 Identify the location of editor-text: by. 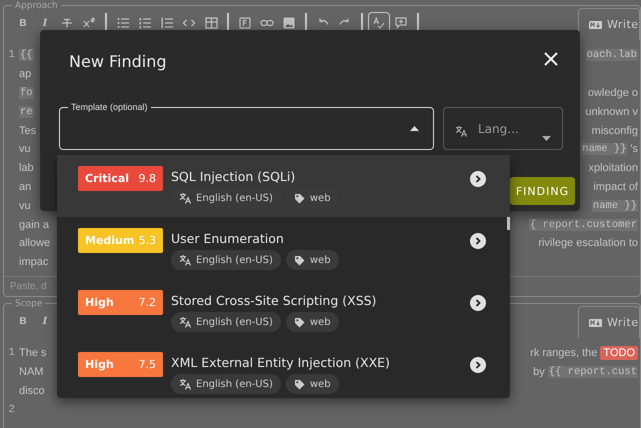
(539, 372).